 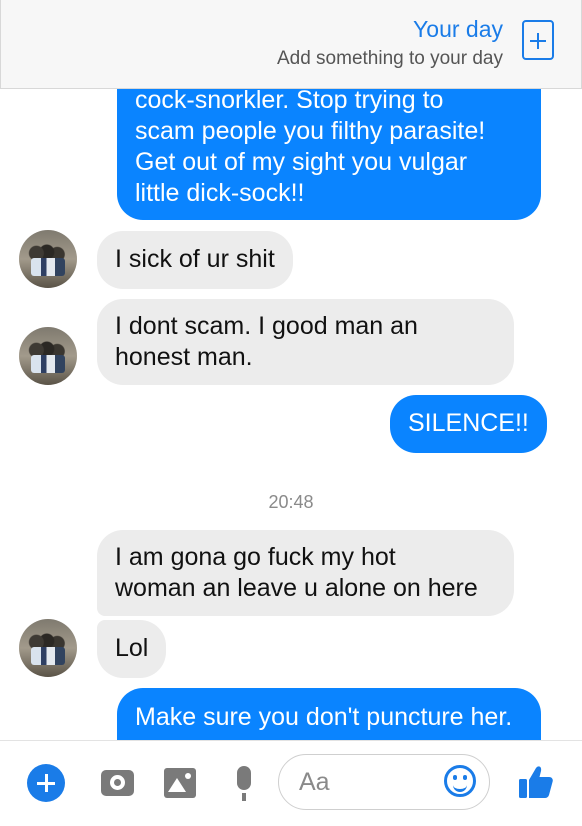 I want to click on emoji-icon, so click(x=460, y=781).